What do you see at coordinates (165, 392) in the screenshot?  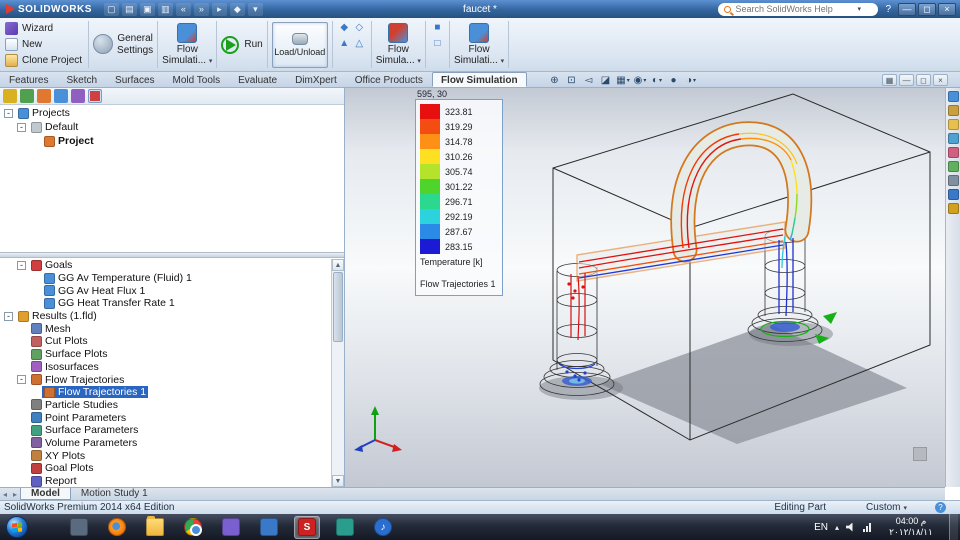 I see `tree-row: Flow Trajectories 1` at bounding box center [165, 392].